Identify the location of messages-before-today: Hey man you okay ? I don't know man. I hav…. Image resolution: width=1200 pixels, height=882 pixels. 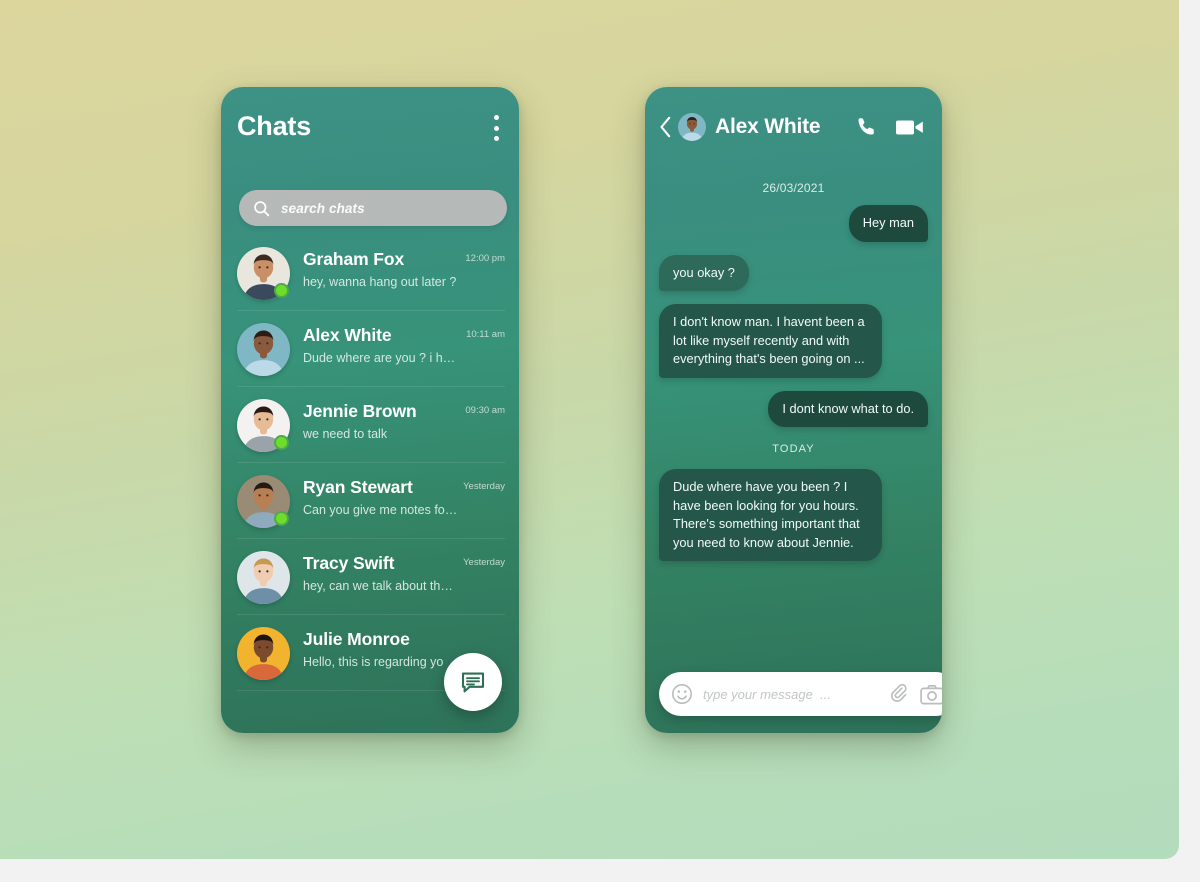
(793, 316).